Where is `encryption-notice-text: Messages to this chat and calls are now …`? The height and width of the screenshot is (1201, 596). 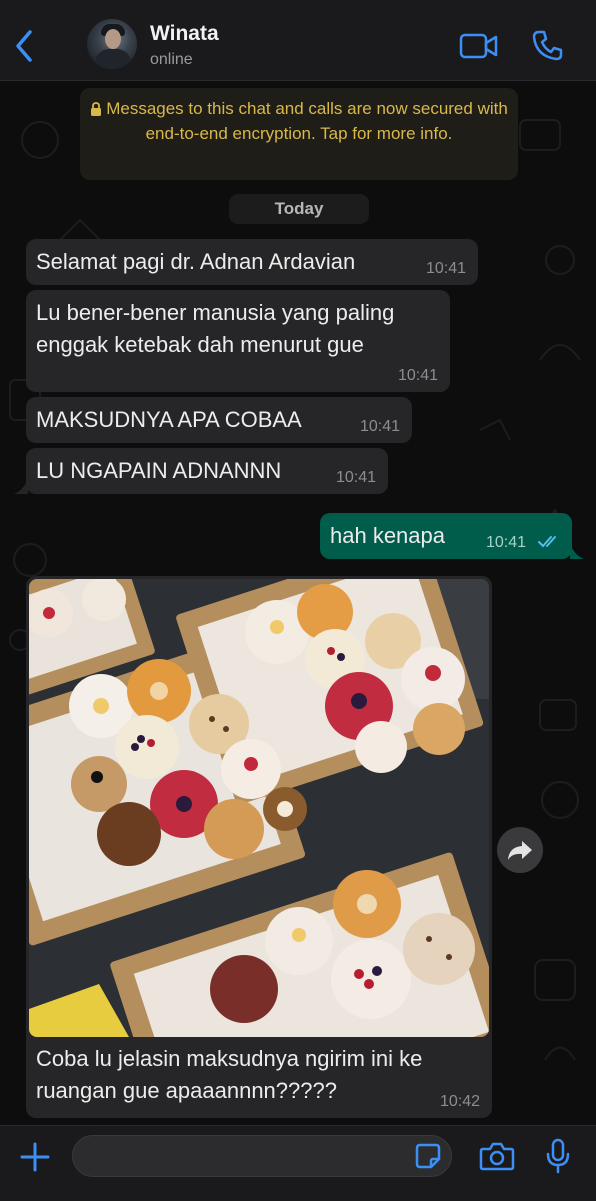
encryption-notice-text: Messages to this chat and calls are now … is located at coordinates (307, 121).